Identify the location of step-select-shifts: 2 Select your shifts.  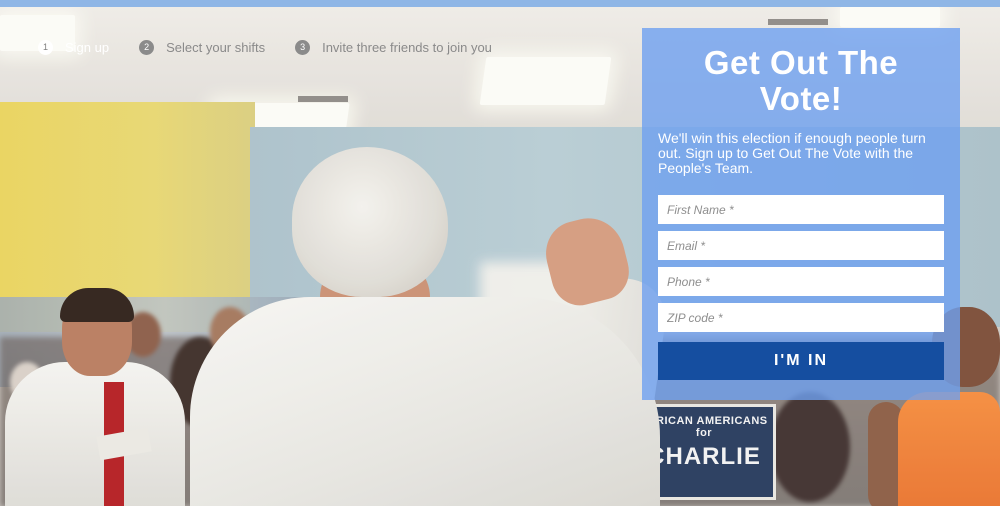
(202, 47).